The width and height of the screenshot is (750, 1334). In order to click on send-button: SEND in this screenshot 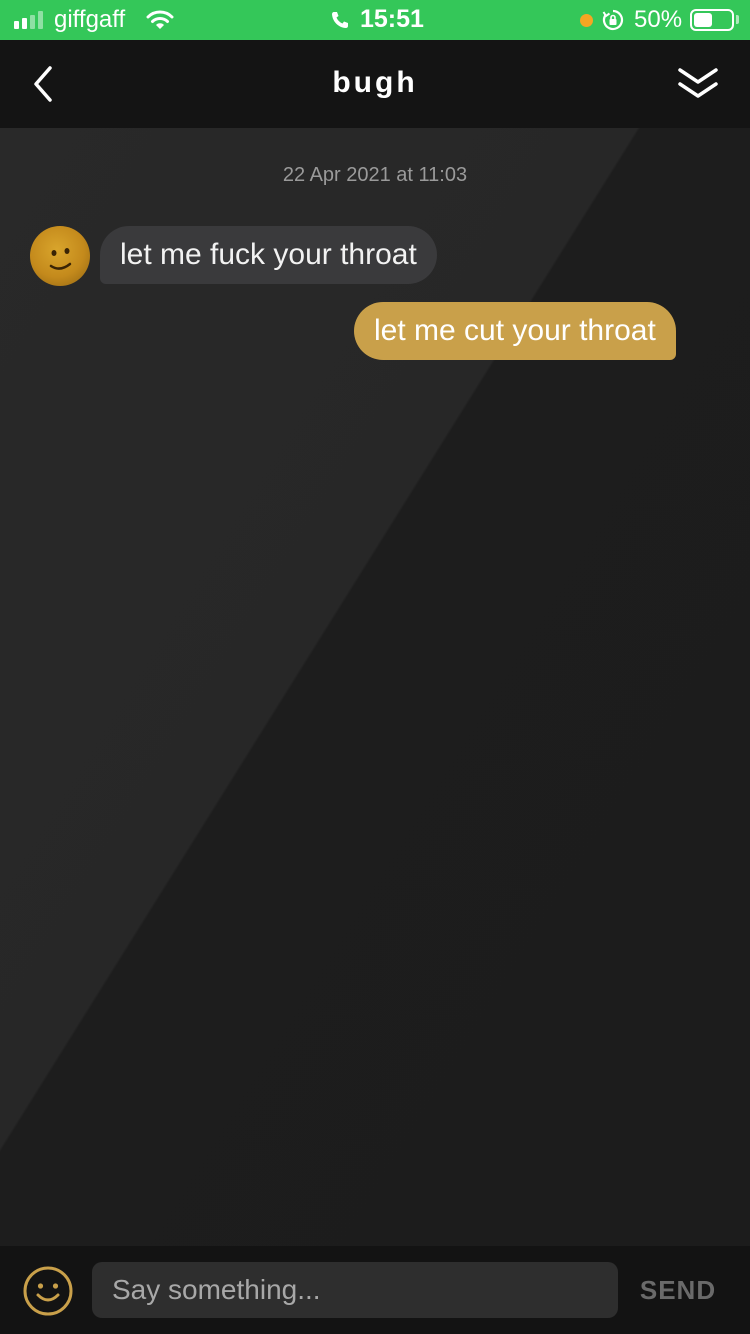, I will do `click(678, 1290)`.